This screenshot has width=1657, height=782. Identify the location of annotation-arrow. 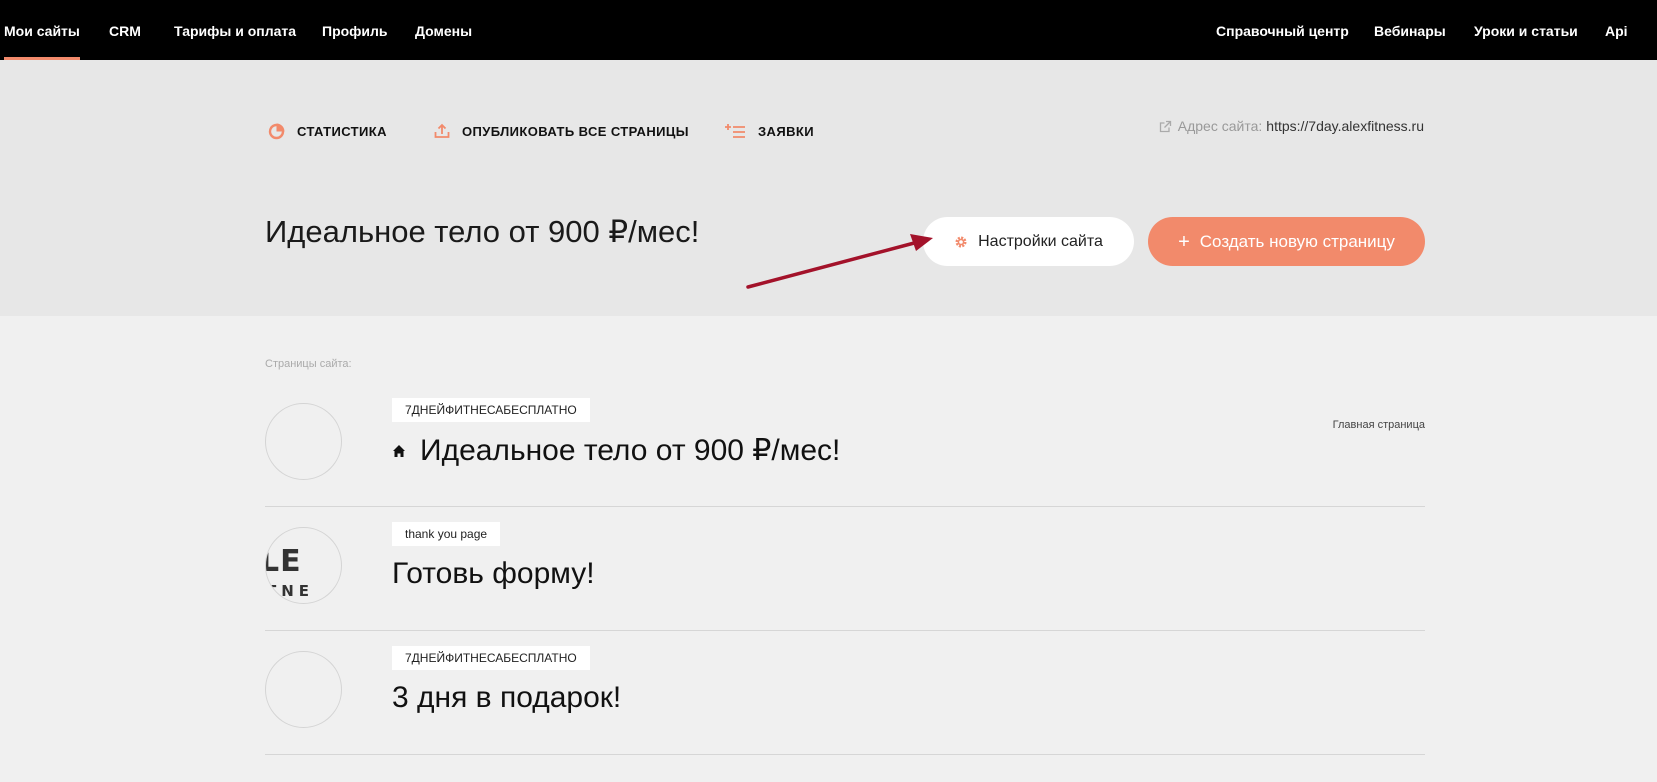
(839, 261).